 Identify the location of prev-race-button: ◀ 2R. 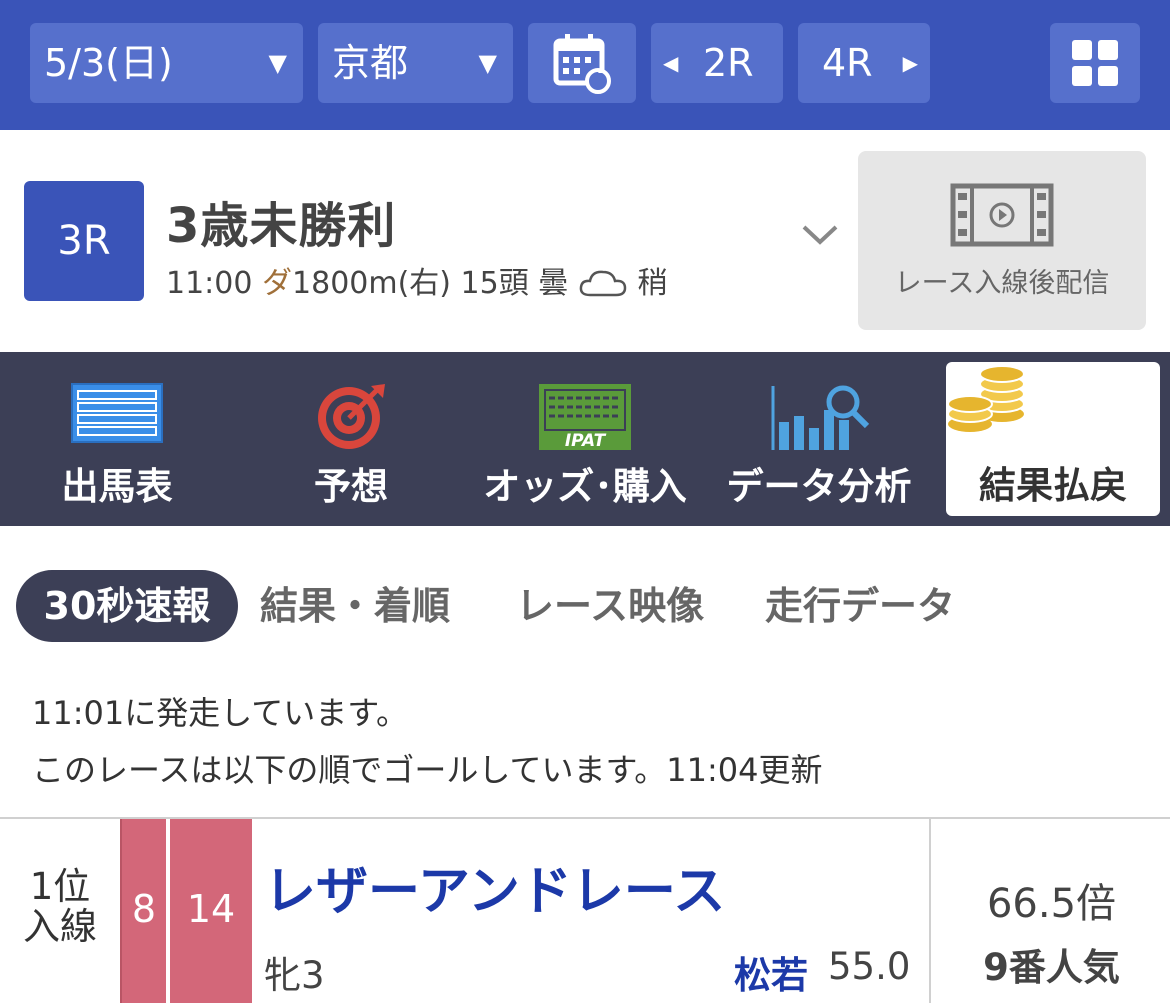
(717, 63).